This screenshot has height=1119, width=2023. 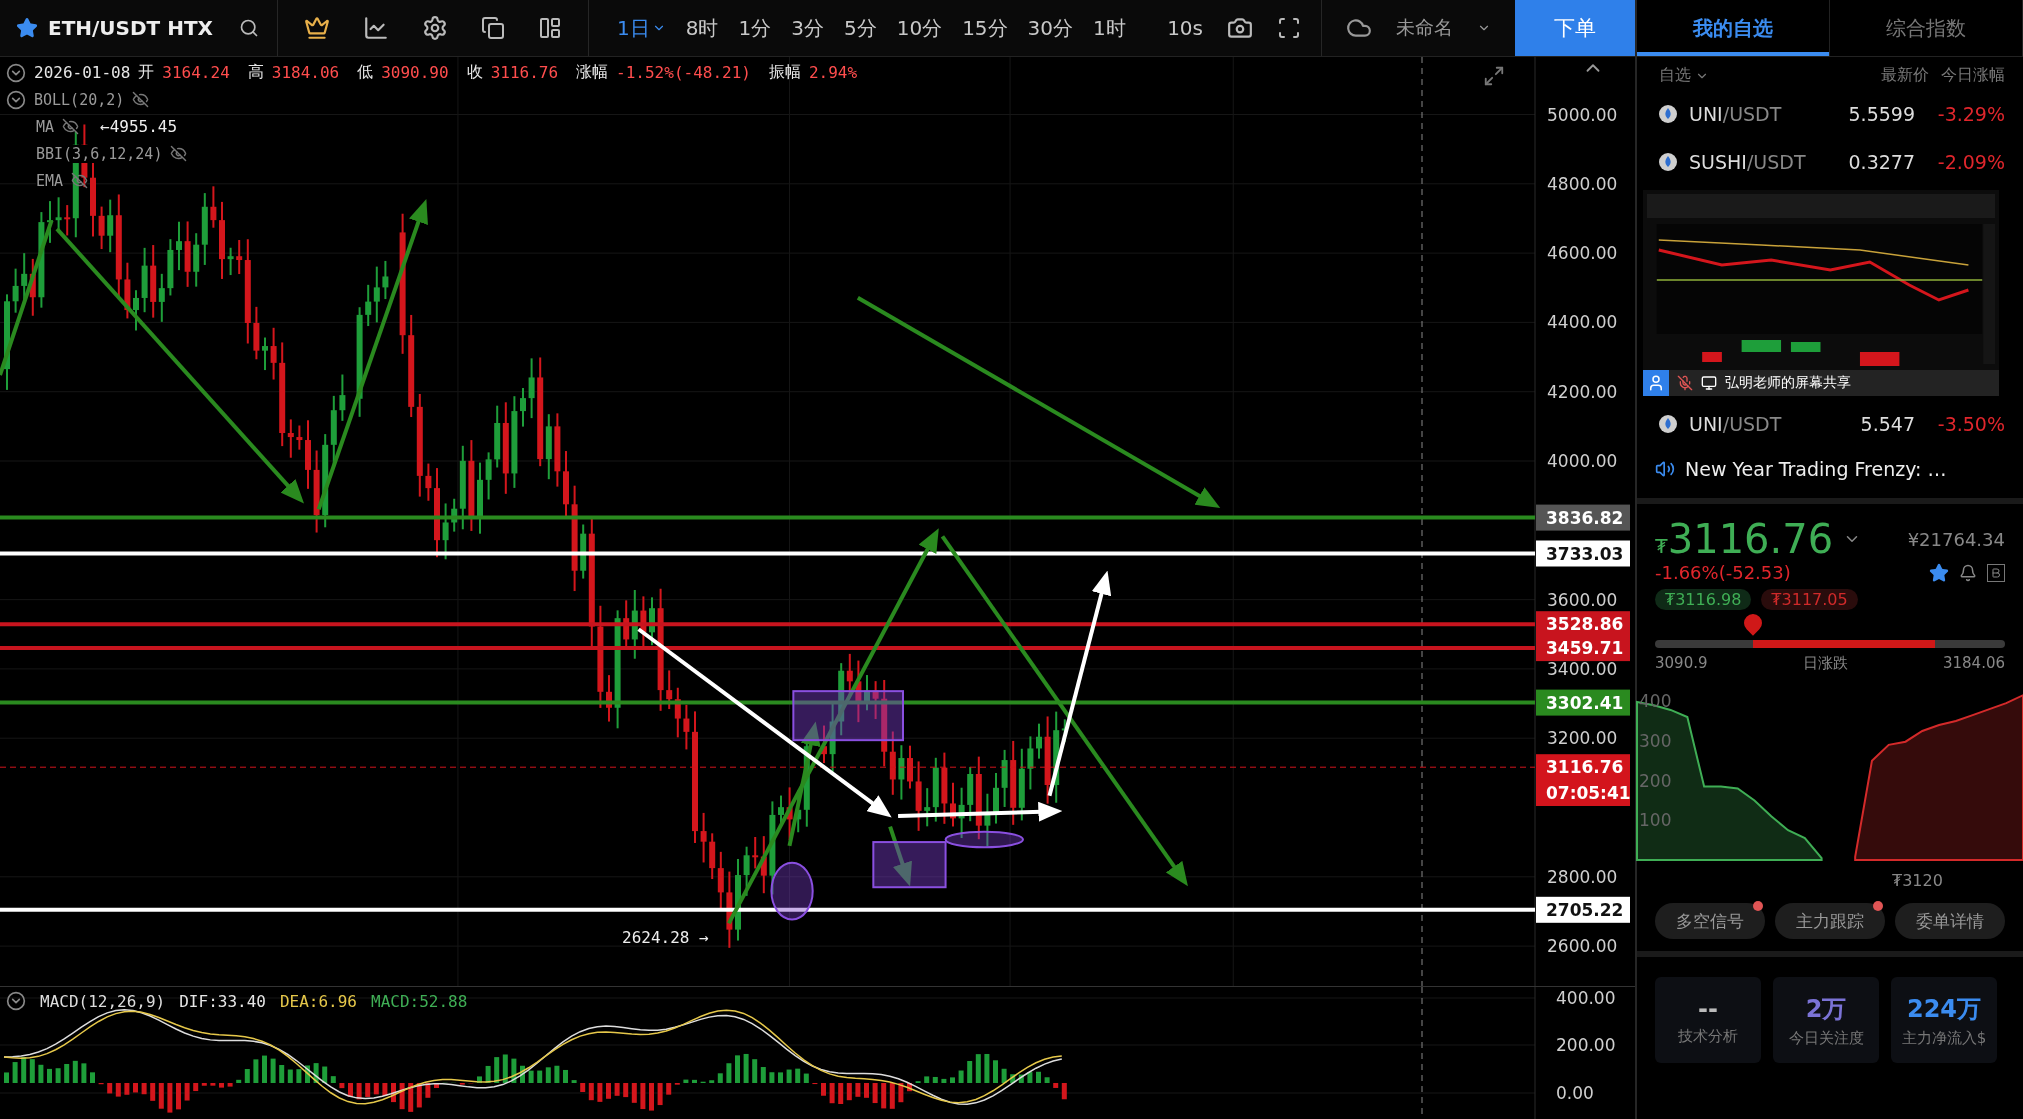 I want to click on stat-value: 2万, so click(x=1826, y=1009).